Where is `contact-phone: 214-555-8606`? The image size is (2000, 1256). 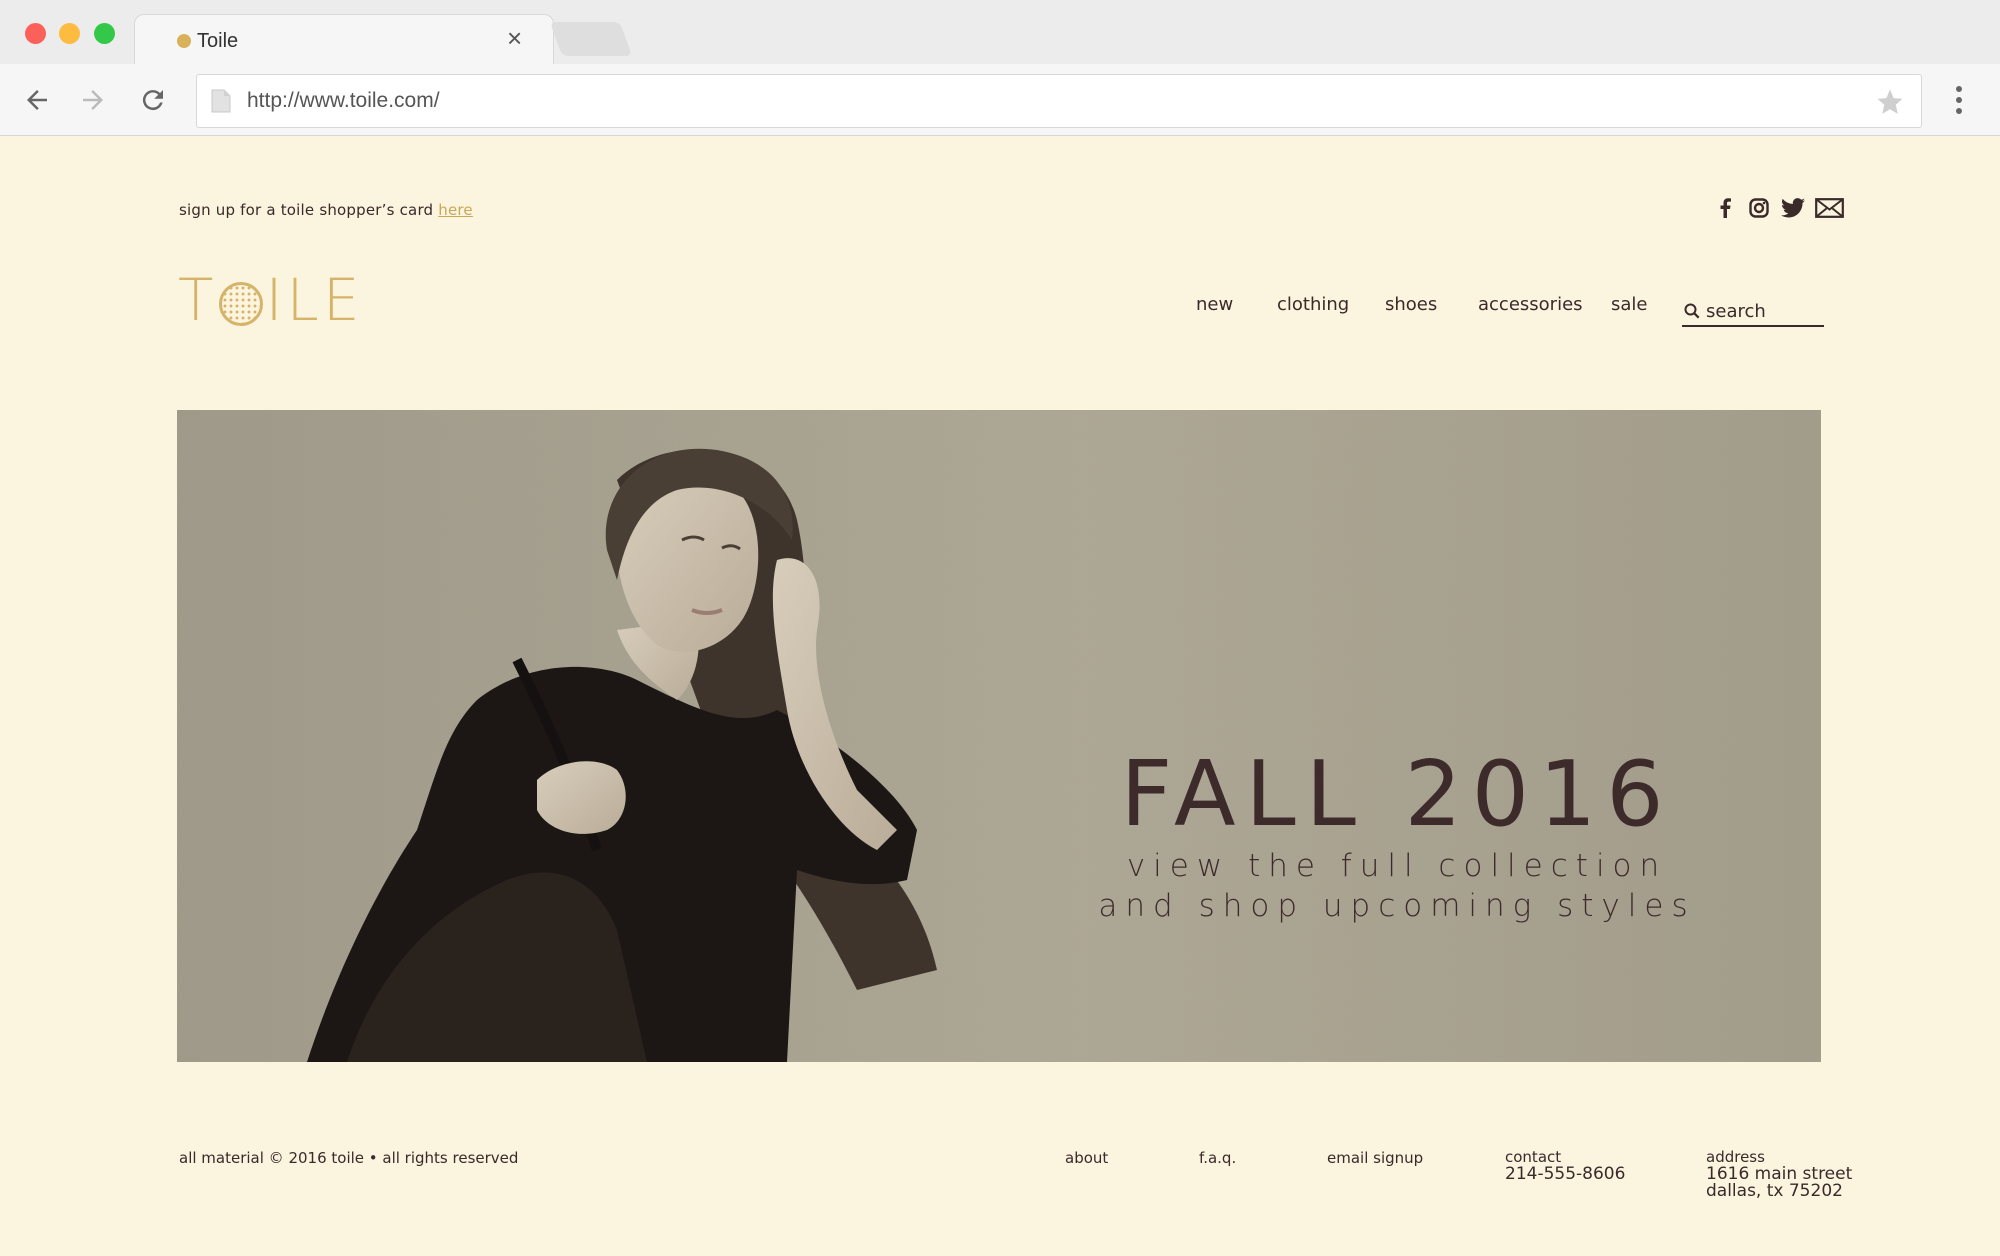
contact-phone: 214-555-8606 is located at coordinates (1565, 1174).